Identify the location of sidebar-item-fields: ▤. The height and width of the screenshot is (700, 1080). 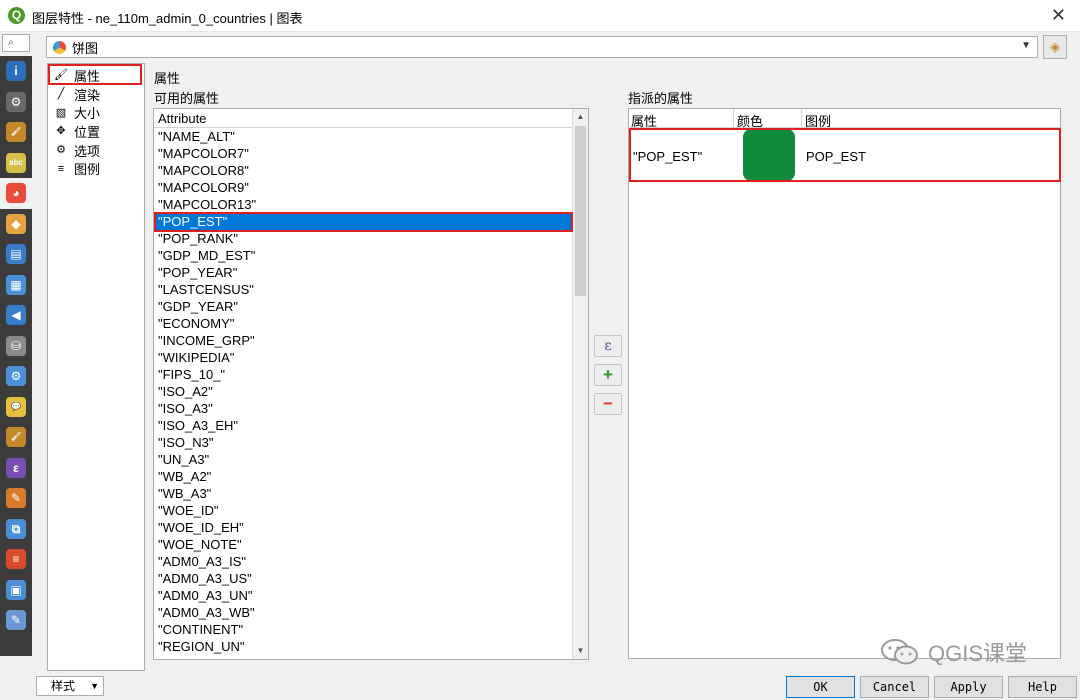
(16, 254).